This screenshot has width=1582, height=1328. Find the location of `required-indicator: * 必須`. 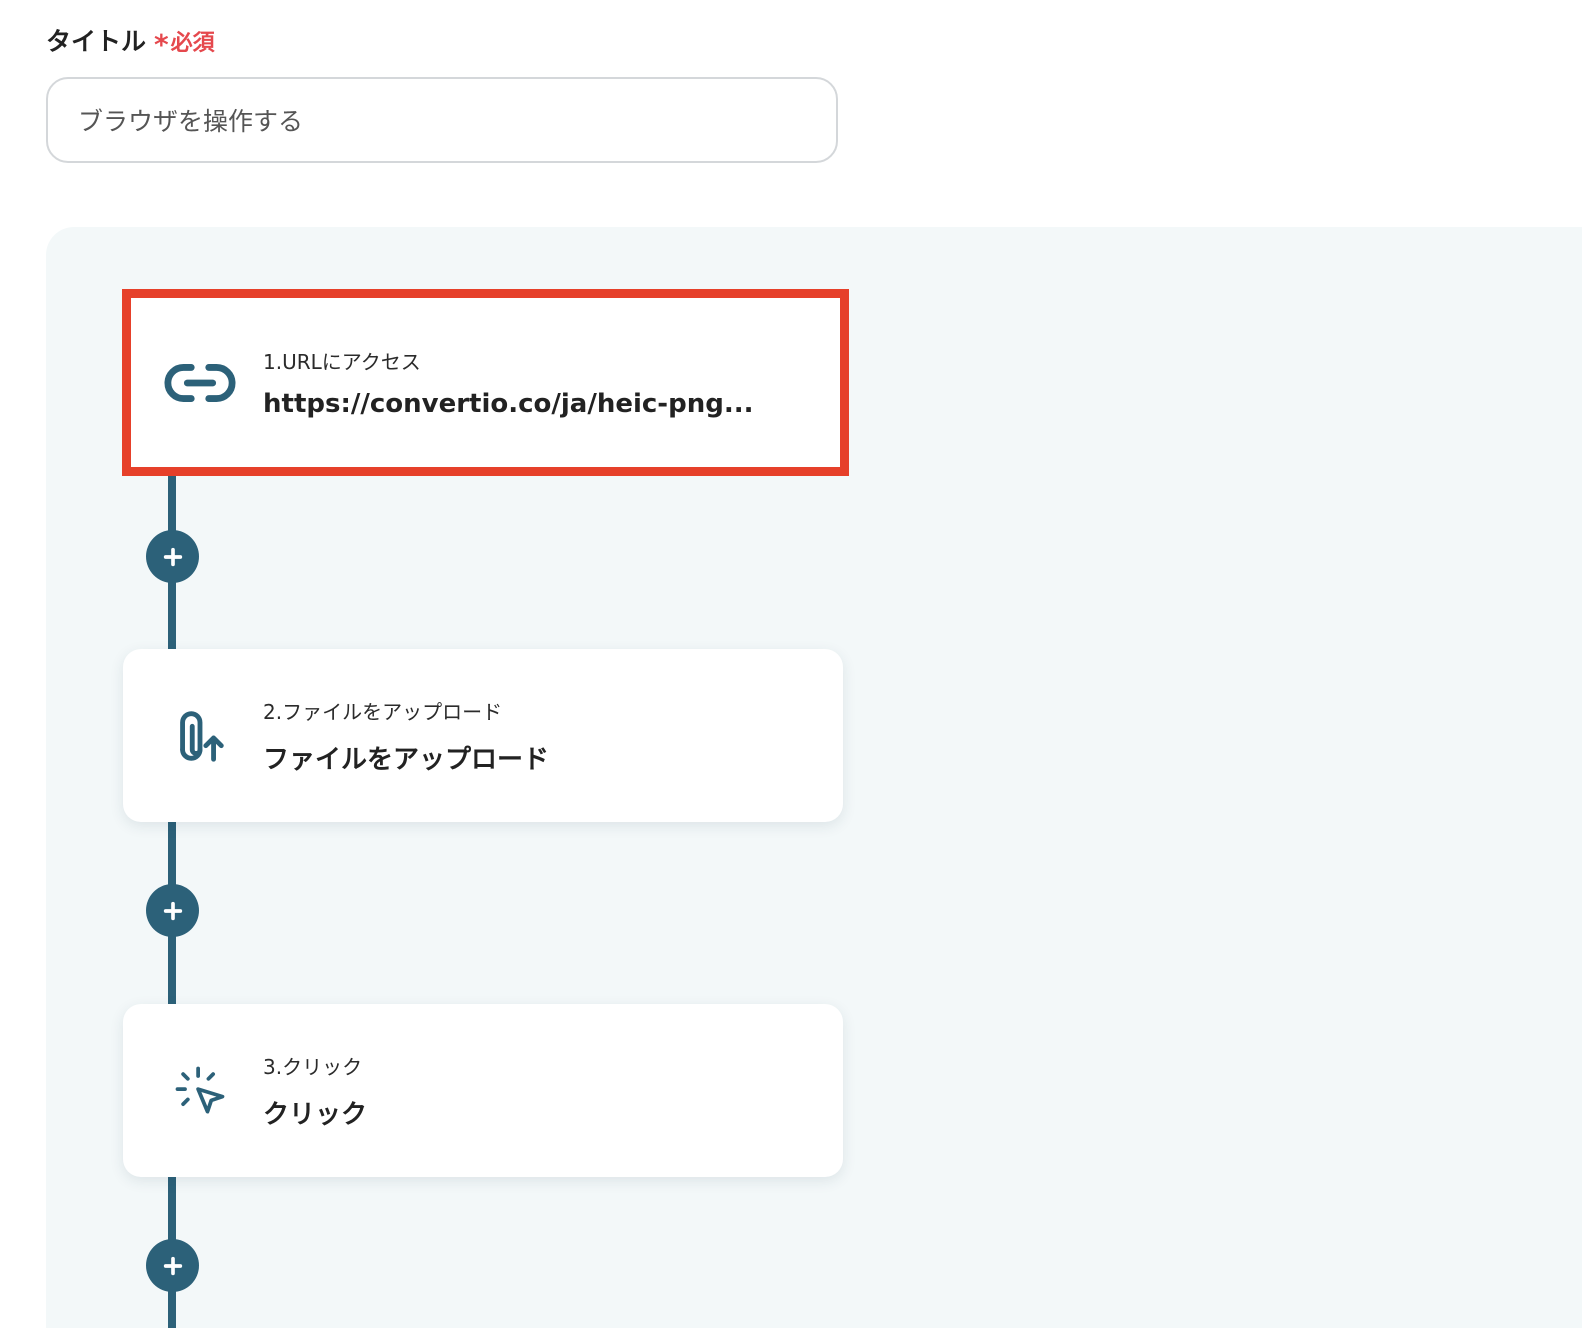

required-indicator: * 必須 is located at coordinates (184, 43).